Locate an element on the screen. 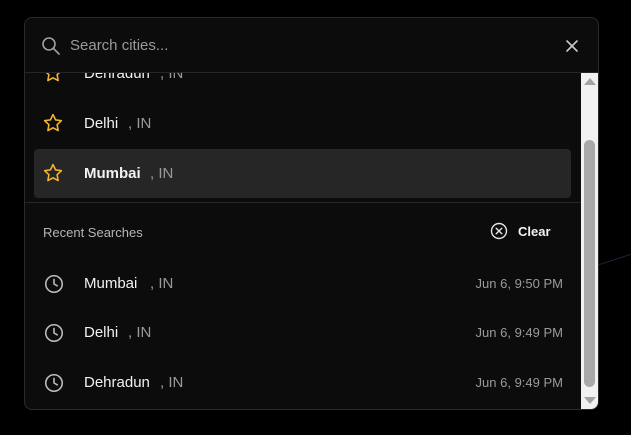  circle-x-icon is located at coordinates (499, 231).